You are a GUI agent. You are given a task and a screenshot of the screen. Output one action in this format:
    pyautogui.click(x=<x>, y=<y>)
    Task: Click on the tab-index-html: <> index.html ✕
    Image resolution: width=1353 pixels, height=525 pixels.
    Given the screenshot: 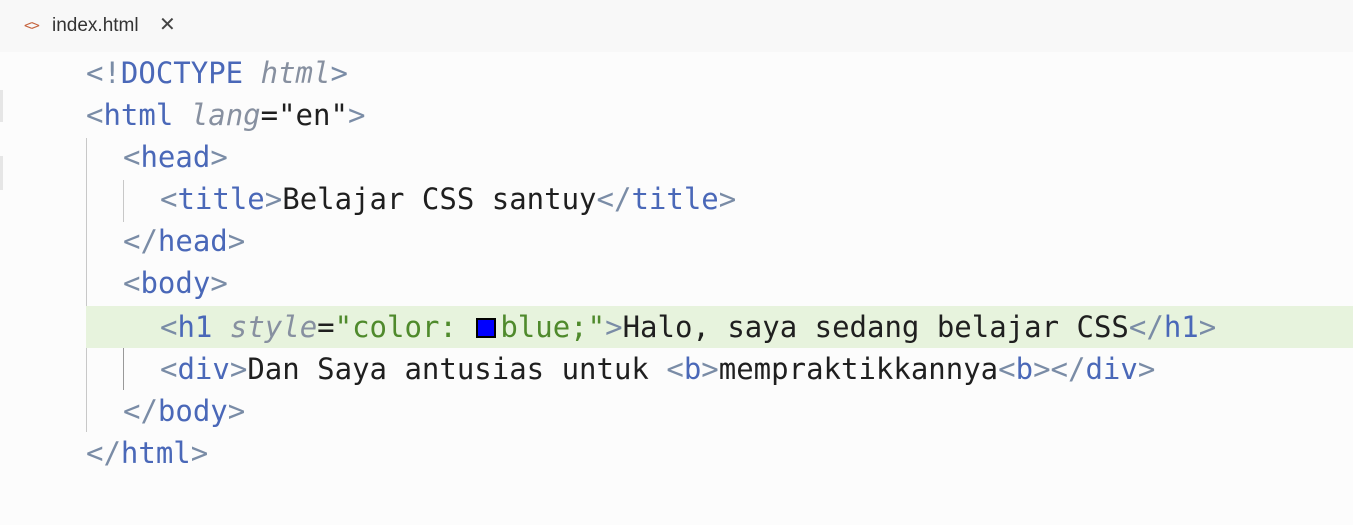 What is the action you would take?
    pyautogui.click(x=95, y=26)
    